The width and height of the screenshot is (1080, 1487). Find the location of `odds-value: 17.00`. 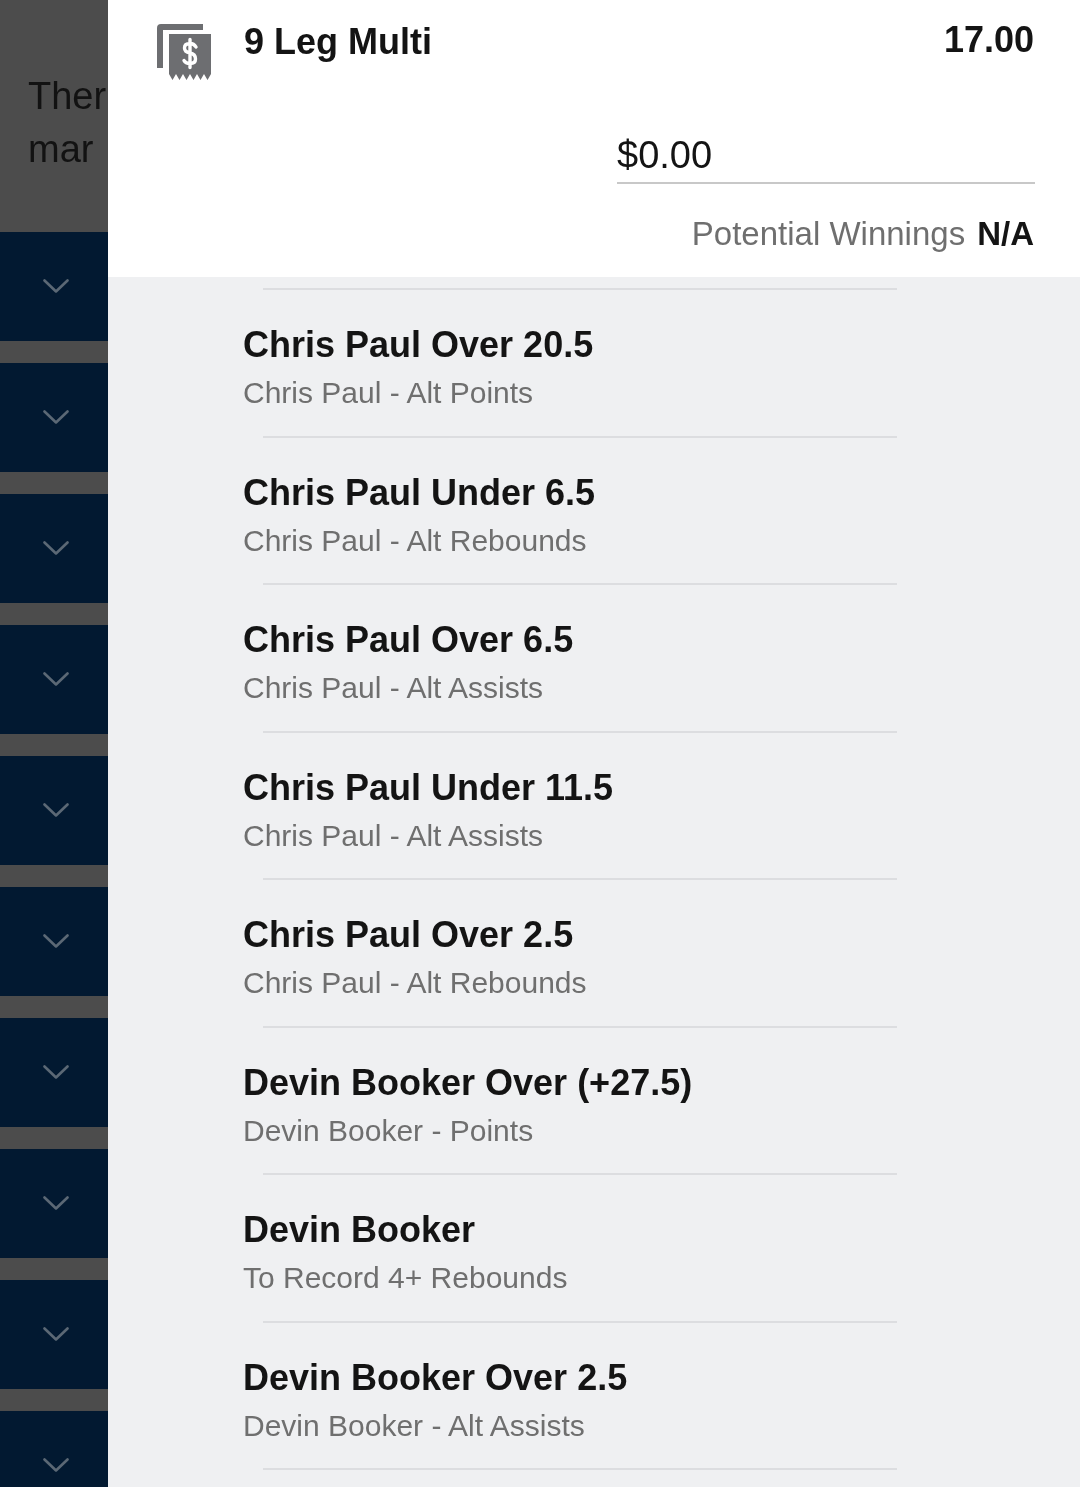

odds-value: 17.00 is located at coordinates (988, 40).